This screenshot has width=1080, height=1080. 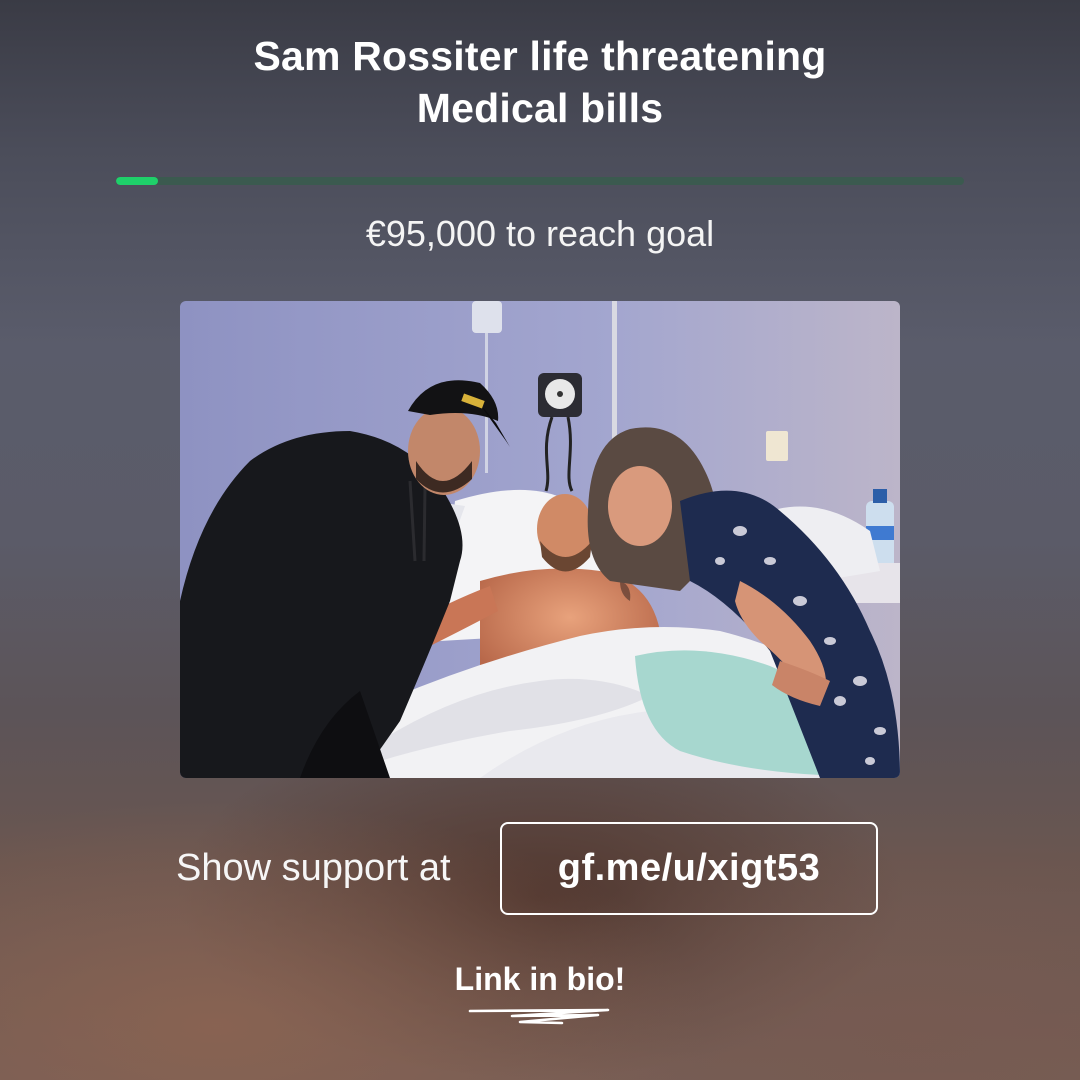 I want to click on progress-bar-fill, so click(x=137, y=181).